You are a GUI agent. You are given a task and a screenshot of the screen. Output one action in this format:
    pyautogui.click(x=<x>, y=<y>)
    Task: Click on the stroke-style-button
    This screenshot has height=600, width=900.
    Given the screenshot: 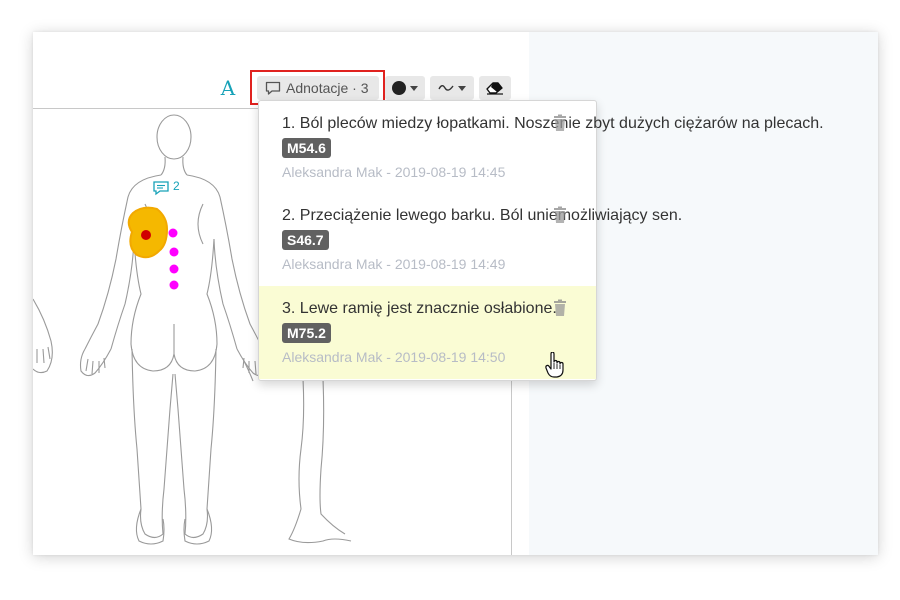 What is the action you would take?
    pyautogui.click(x=452, y=88)
    